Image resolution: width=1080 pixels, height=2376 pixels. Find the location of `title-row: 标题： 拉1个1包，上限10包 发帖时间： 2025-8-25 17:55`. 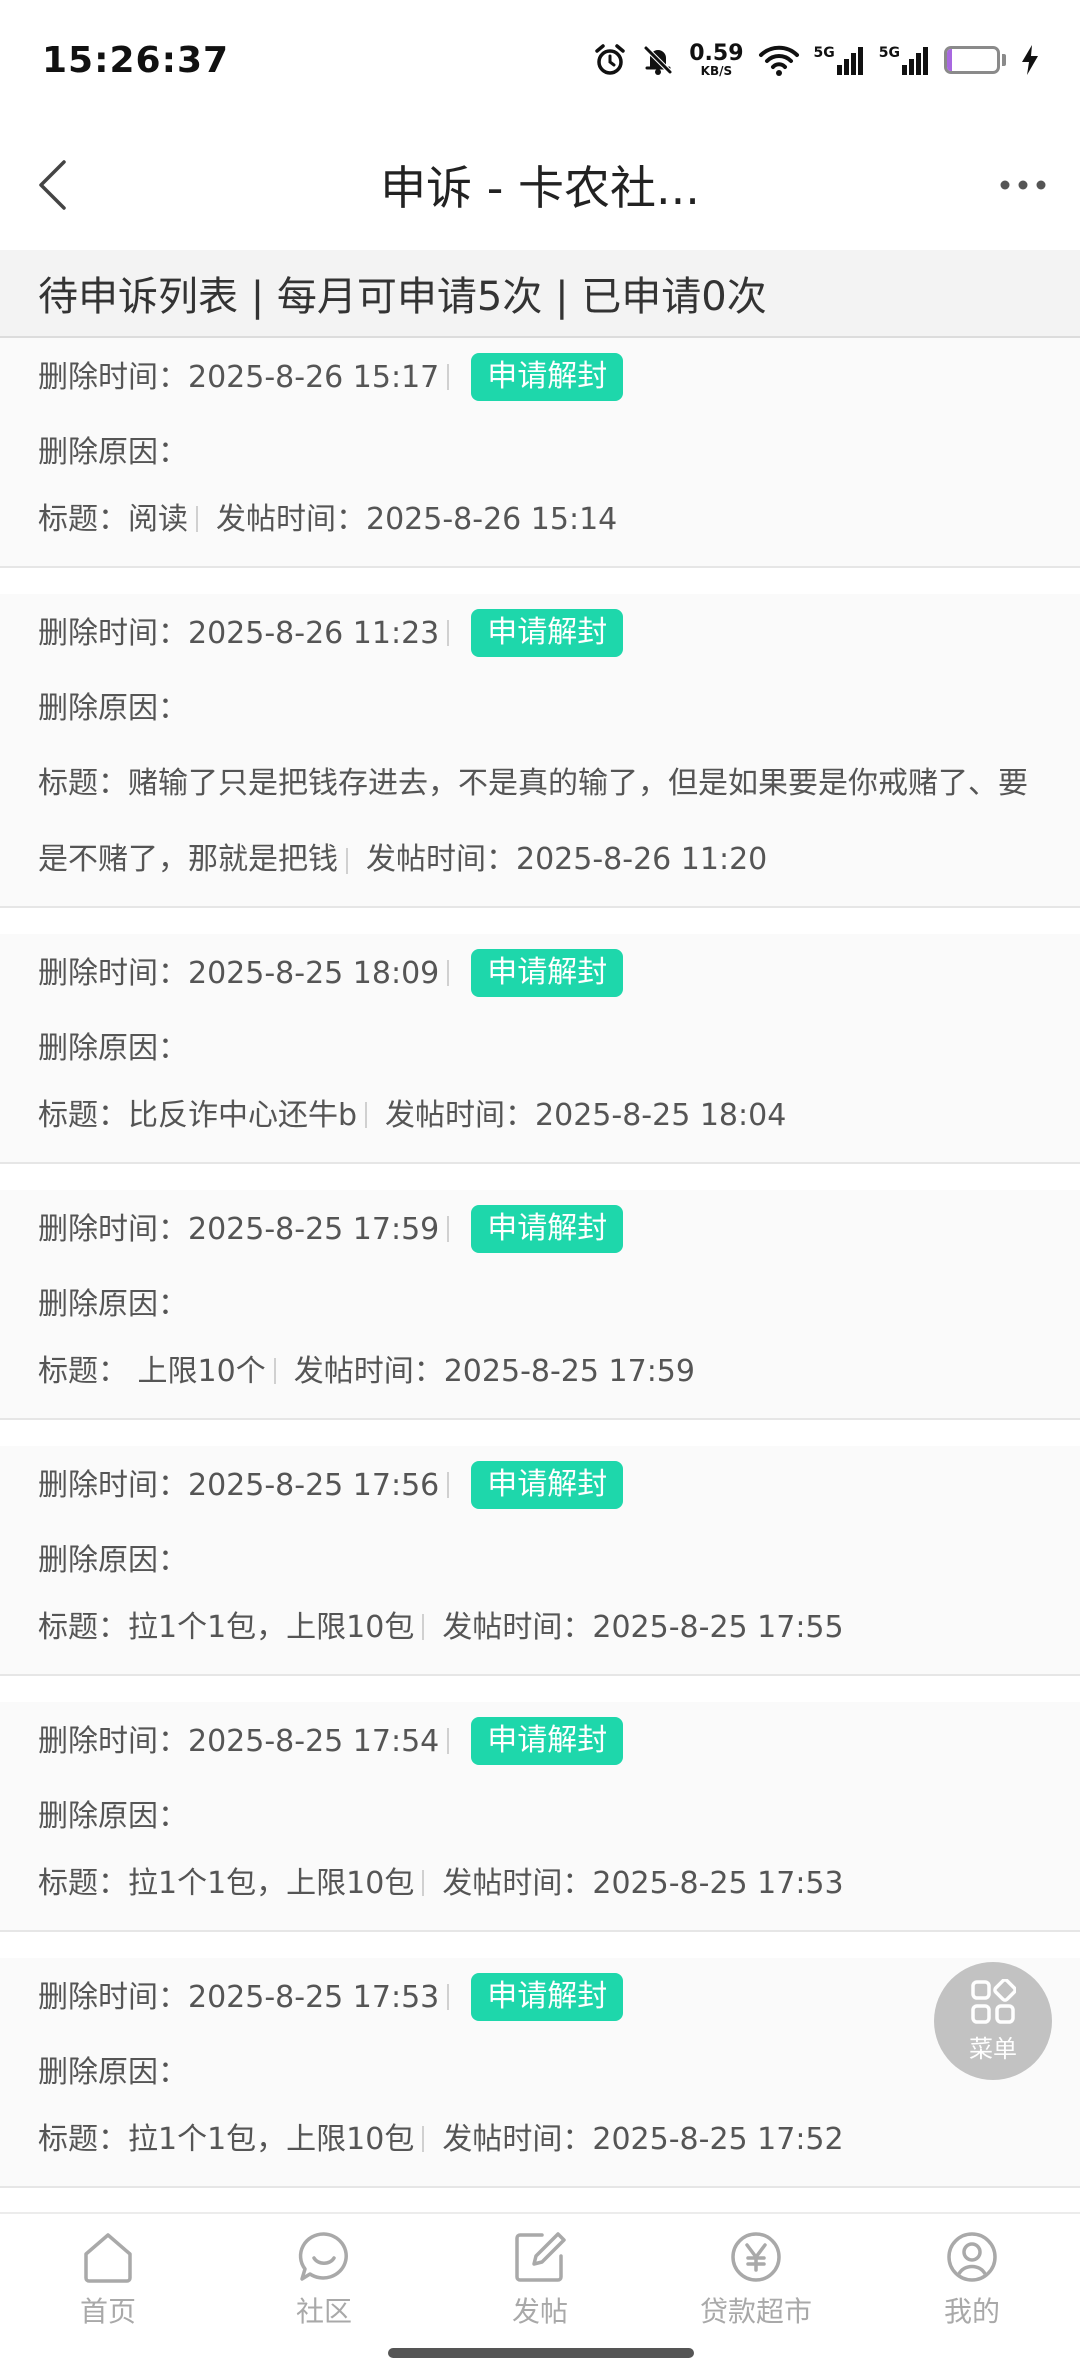

title-row: 标题： 拉1个1包，上限10包 发帖时间： 2025-8-25 17:55 is located at coordinates (540, 1636).